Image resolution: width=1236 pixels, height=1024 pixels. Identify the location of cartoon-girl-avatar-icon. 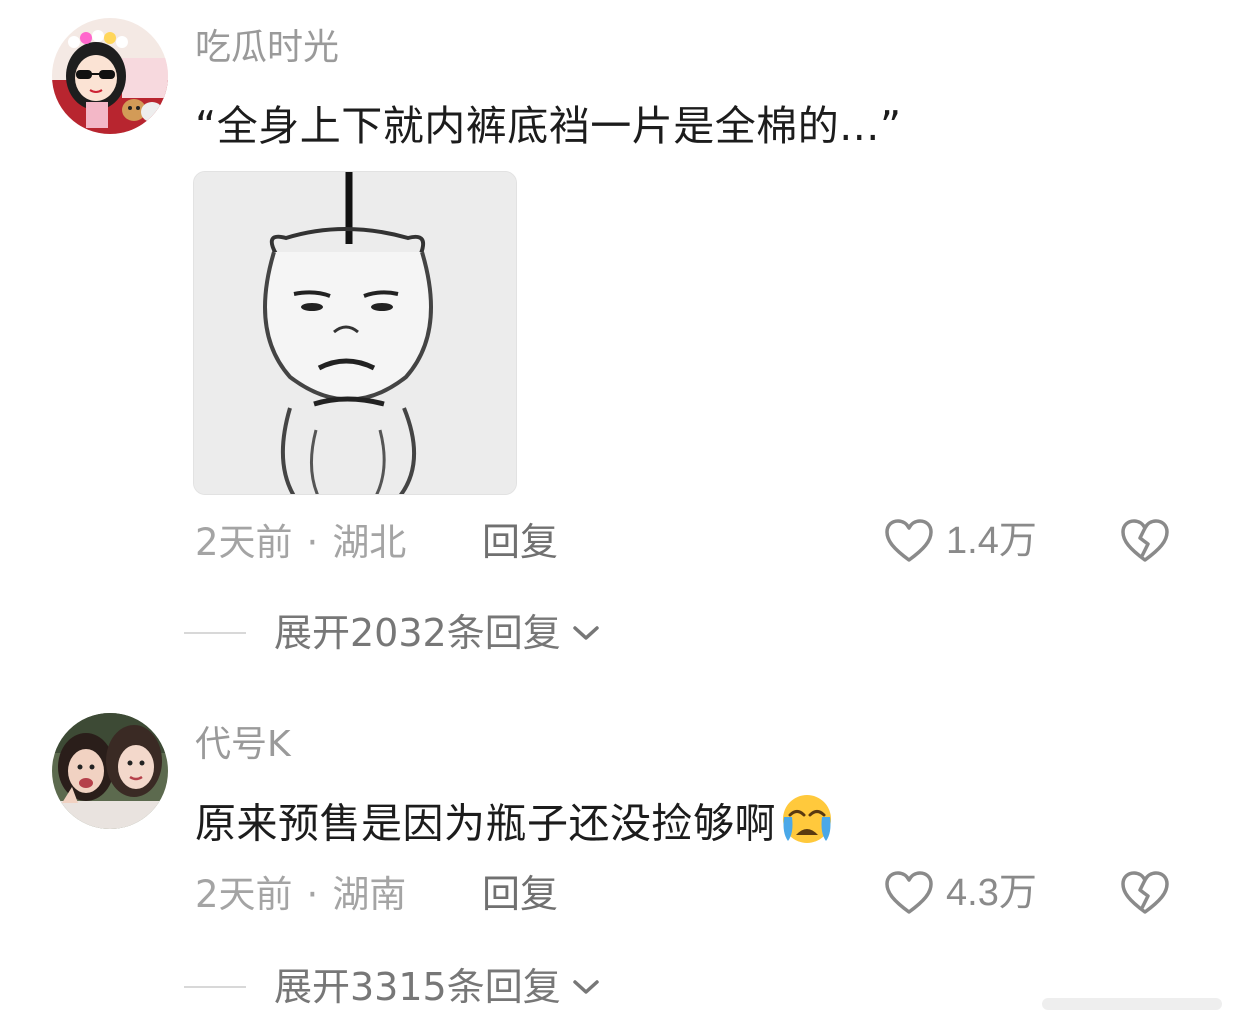
(110, 76).